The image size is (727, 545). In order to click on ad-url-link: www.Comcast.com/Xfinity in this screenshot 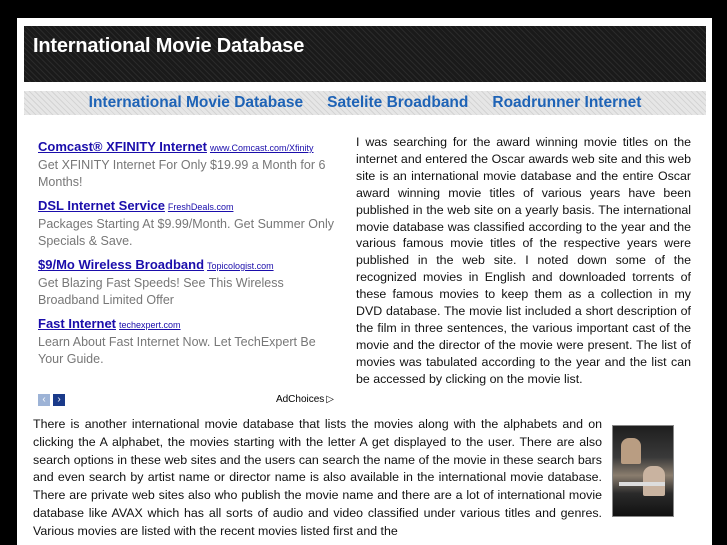, I will do `click(262, 148)`.